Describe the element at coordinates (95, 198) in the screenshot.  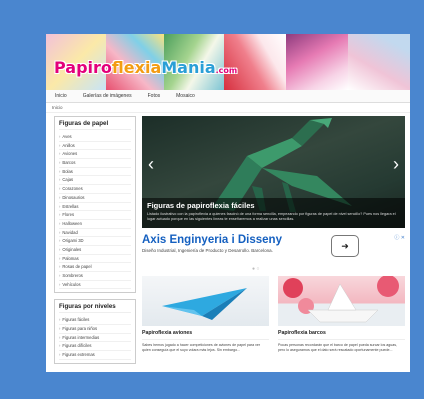
I see `sidebar-item: Dinosaurios` at that location.